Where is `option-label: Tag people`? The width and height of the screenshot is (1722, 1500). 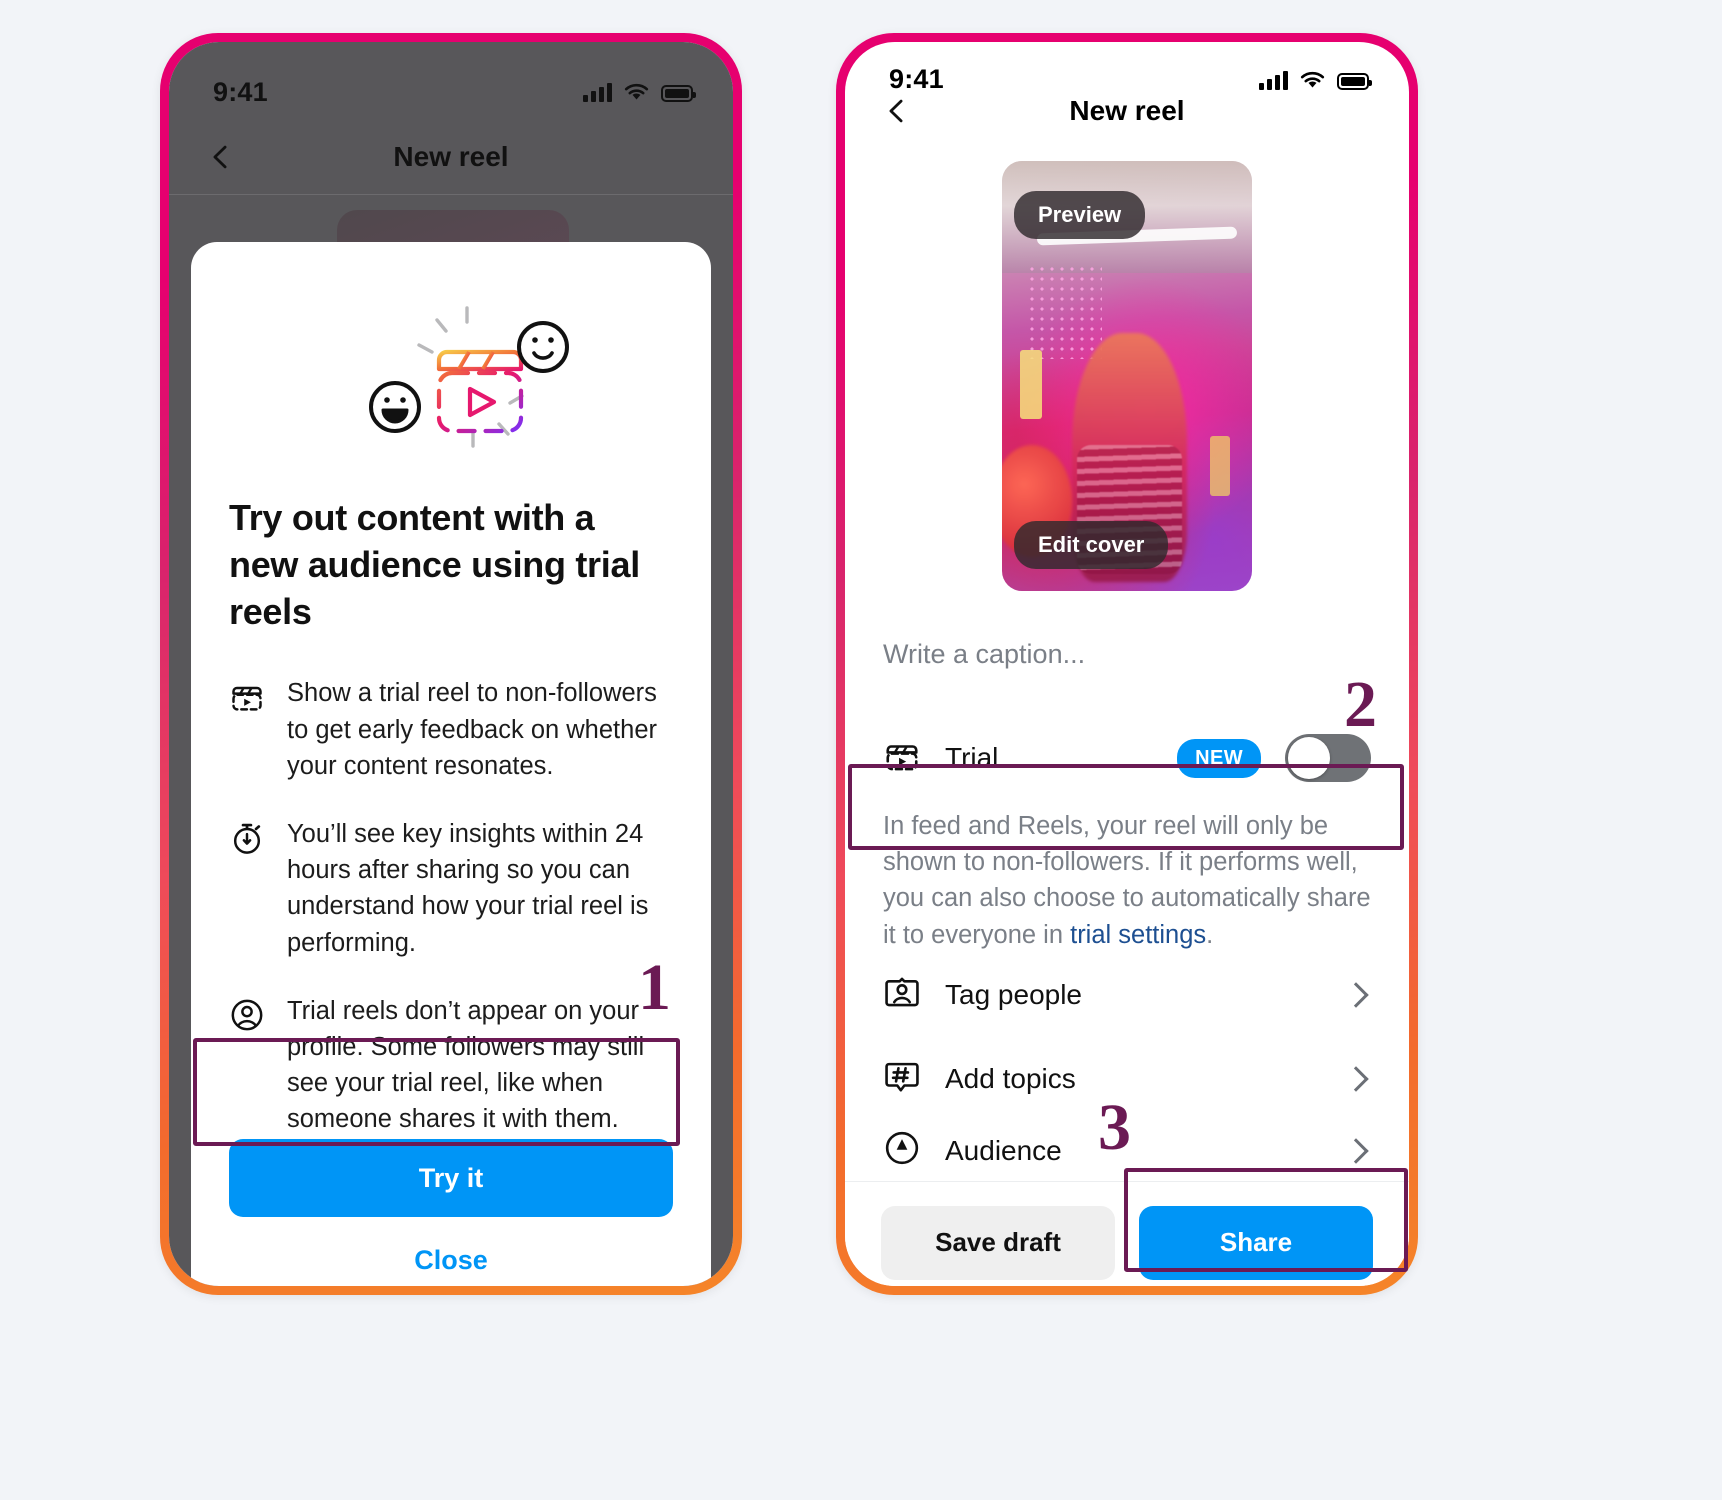 option-label: Tag people is located at coordinates (1014, 994).